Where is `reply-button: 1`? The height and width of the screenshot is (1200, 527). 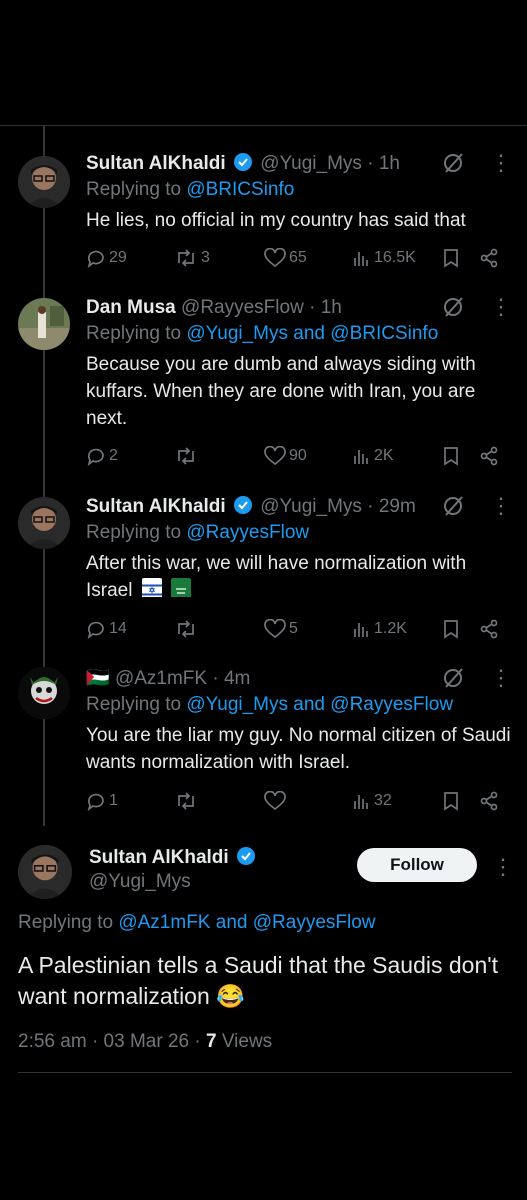 reply-button: 1 is located at coordinates (102, 801).